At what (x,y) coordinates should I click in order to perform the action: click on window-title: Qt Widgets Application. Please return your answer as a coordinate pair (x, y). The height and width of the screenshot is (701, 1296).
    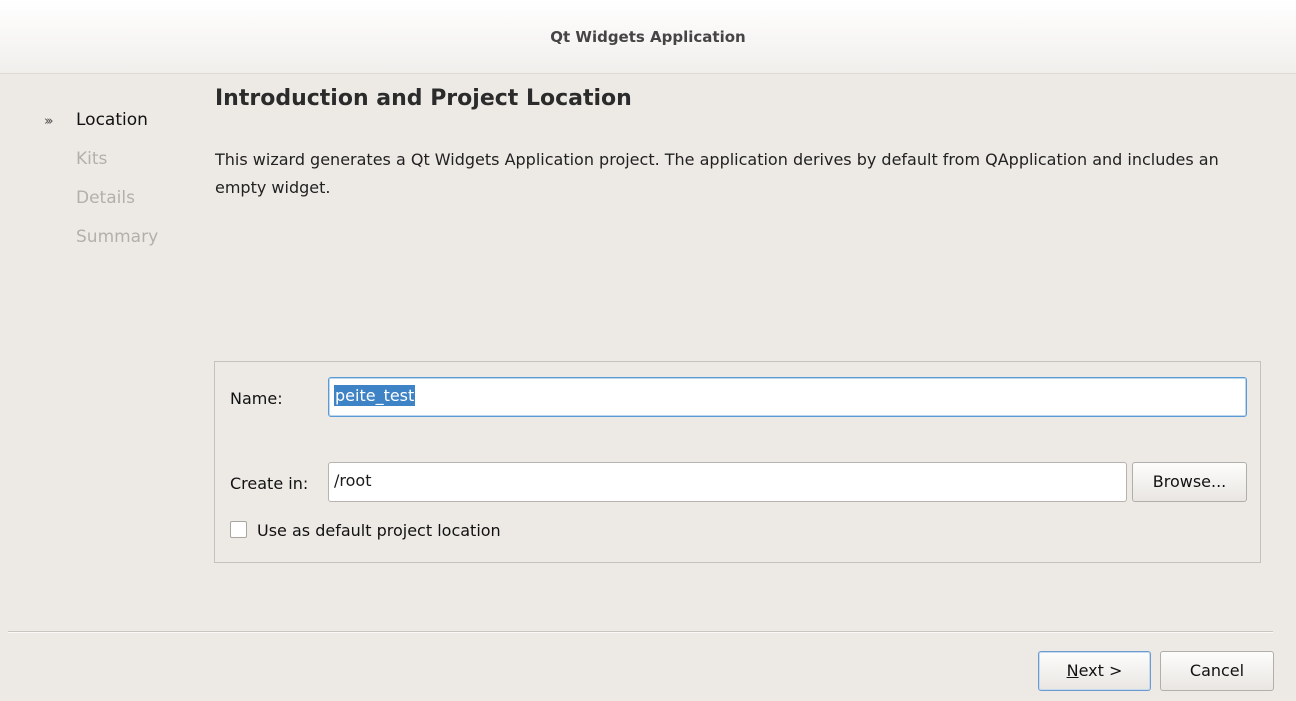
    Looking at the image, I should click on (648, 37).